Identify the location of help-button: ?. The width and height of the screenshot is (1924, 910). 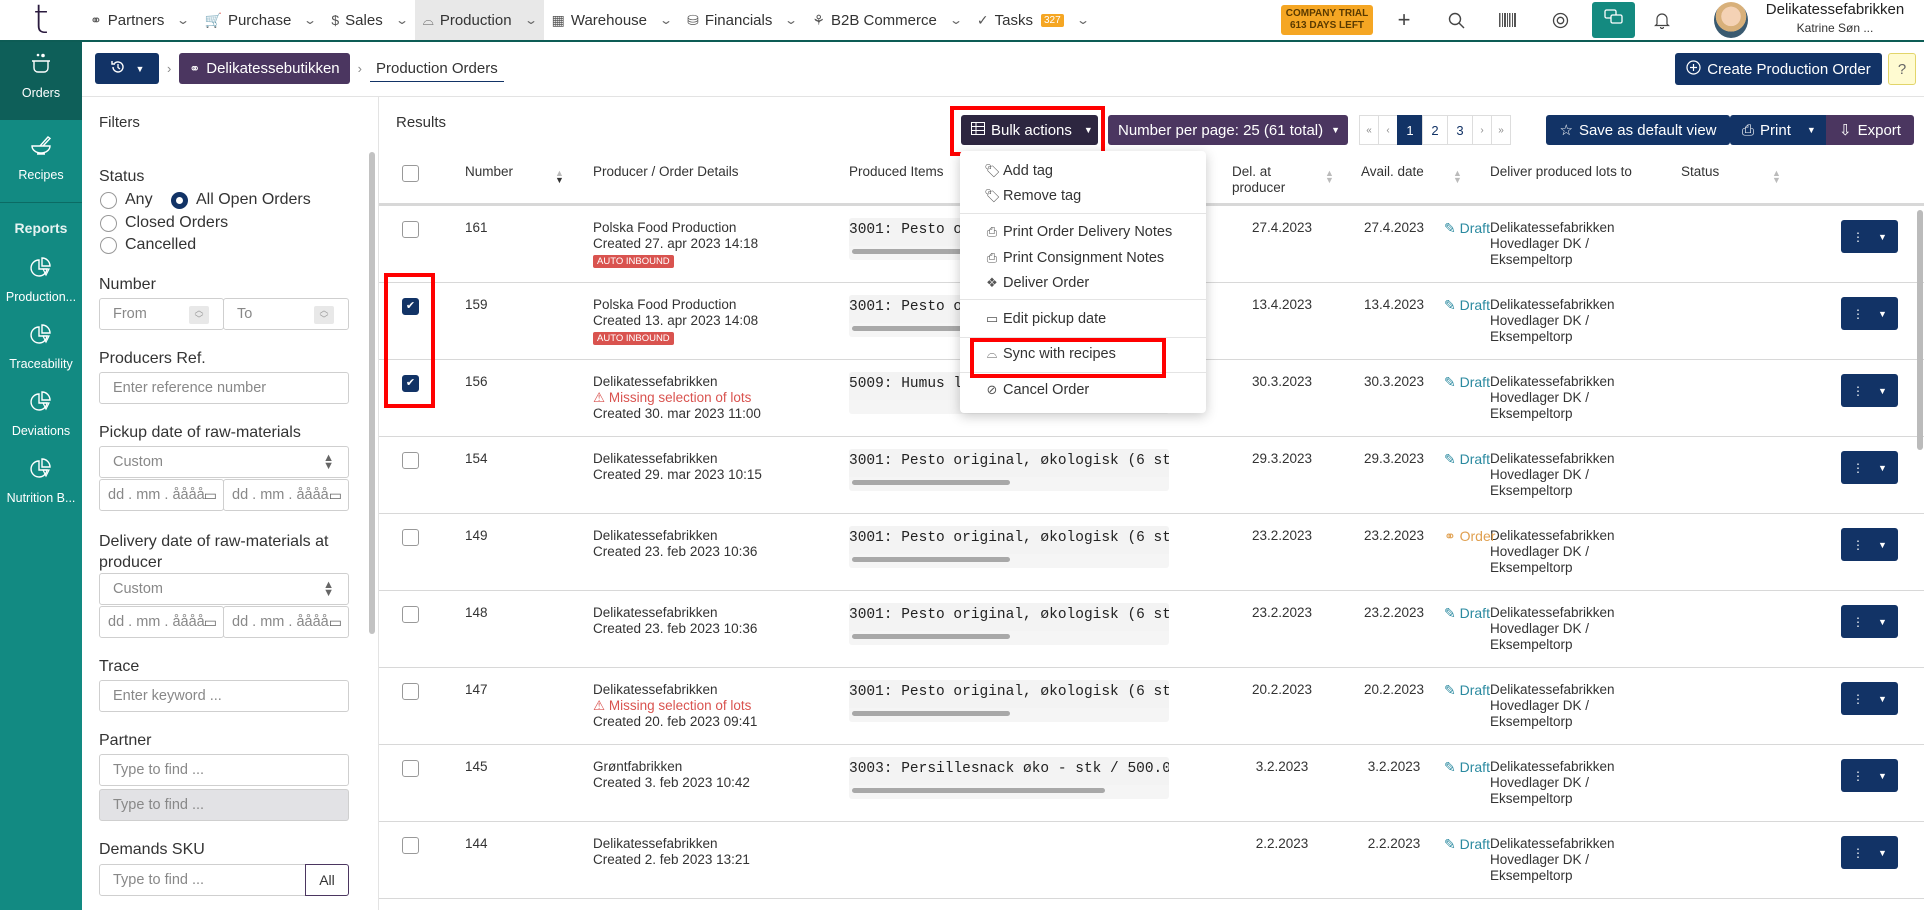
(1902, 69).